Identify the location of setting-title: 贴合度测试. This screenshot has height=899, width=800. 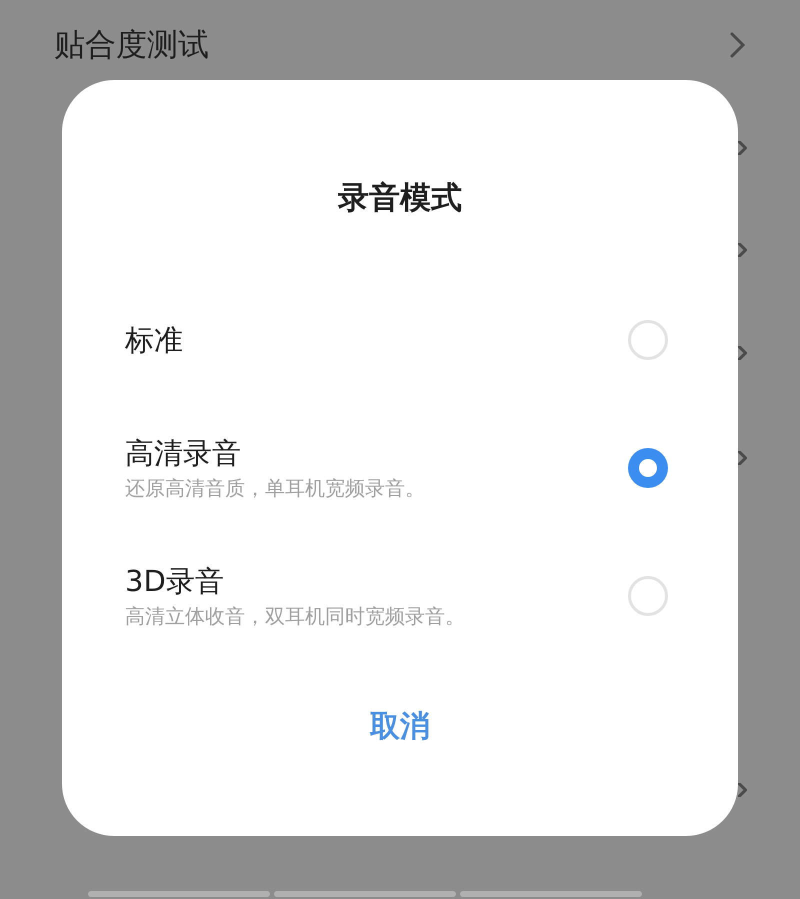
(131, 45).